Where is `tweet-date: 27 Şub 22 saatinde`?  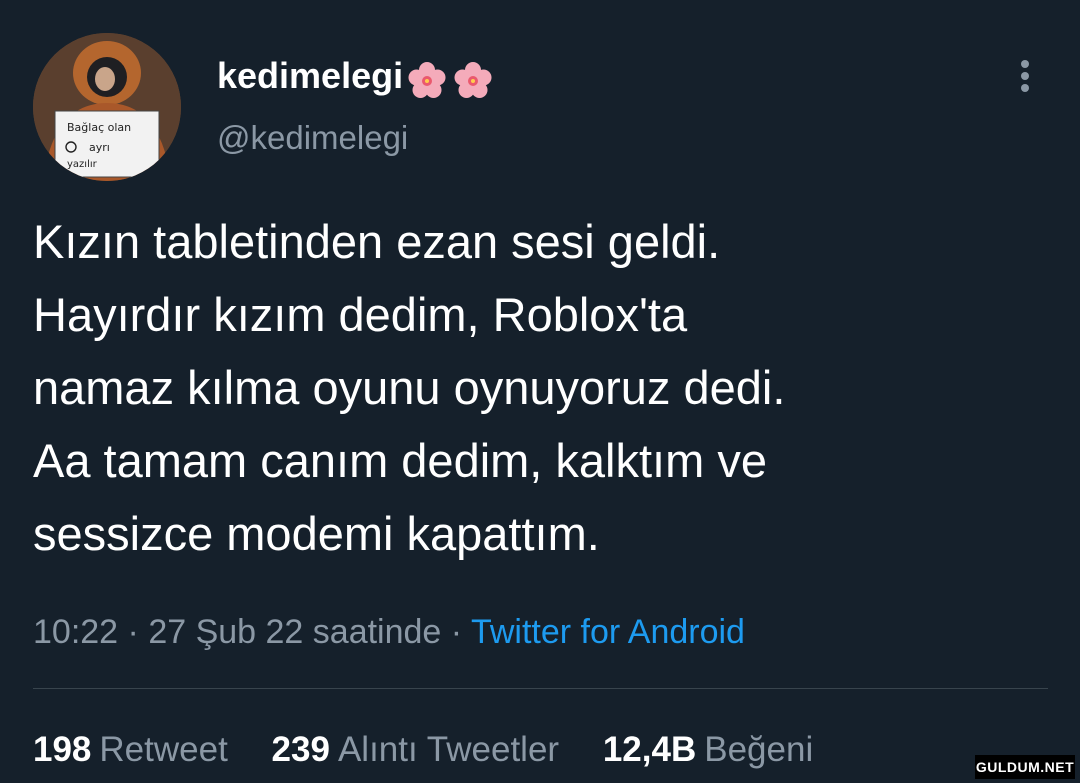
tweet-date: 27 Şub 22 saatinde is located at coordinates (294, 632).